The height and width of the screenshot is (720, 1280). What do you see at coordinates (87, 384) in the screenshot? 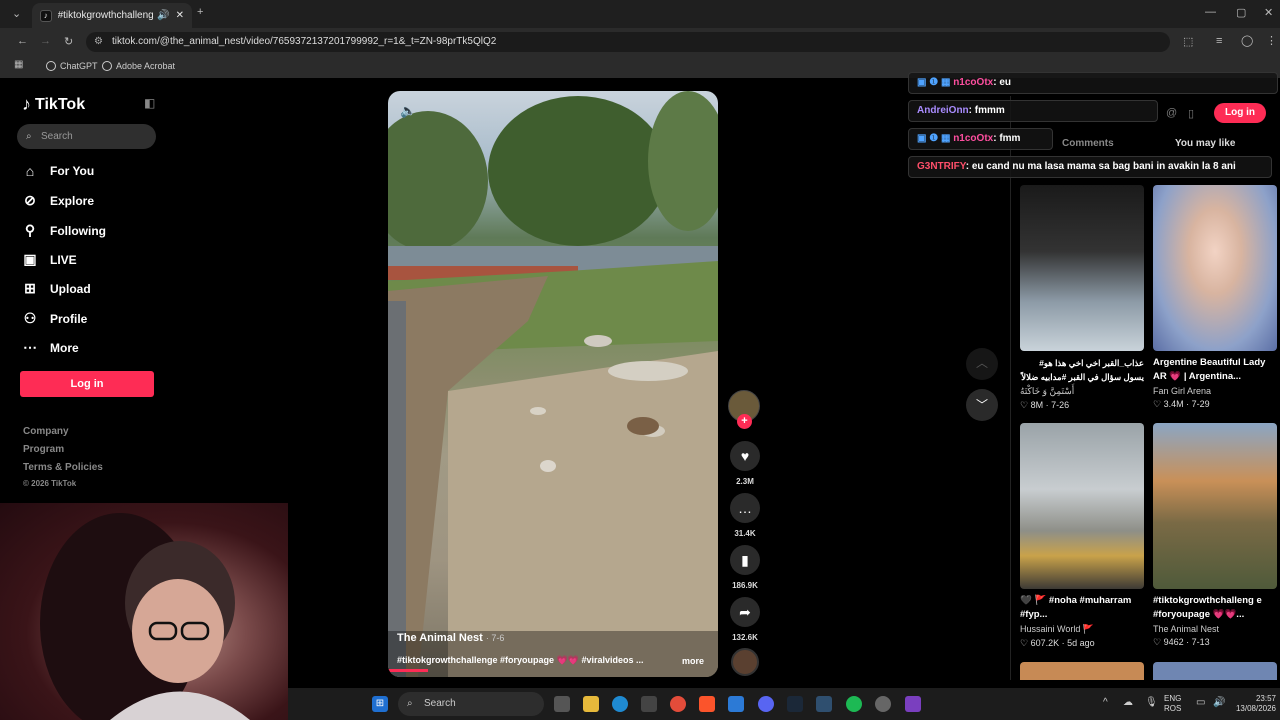
I see `login-button: Log in` at bounding box center [87, 384].